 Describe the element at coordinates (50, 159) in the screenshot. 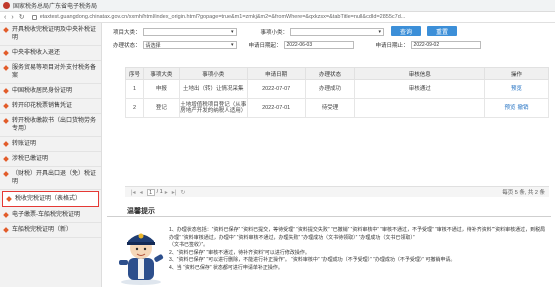

I see `sidebar-item-tax-paid-certificate: 涉税已缴证明` at that location.